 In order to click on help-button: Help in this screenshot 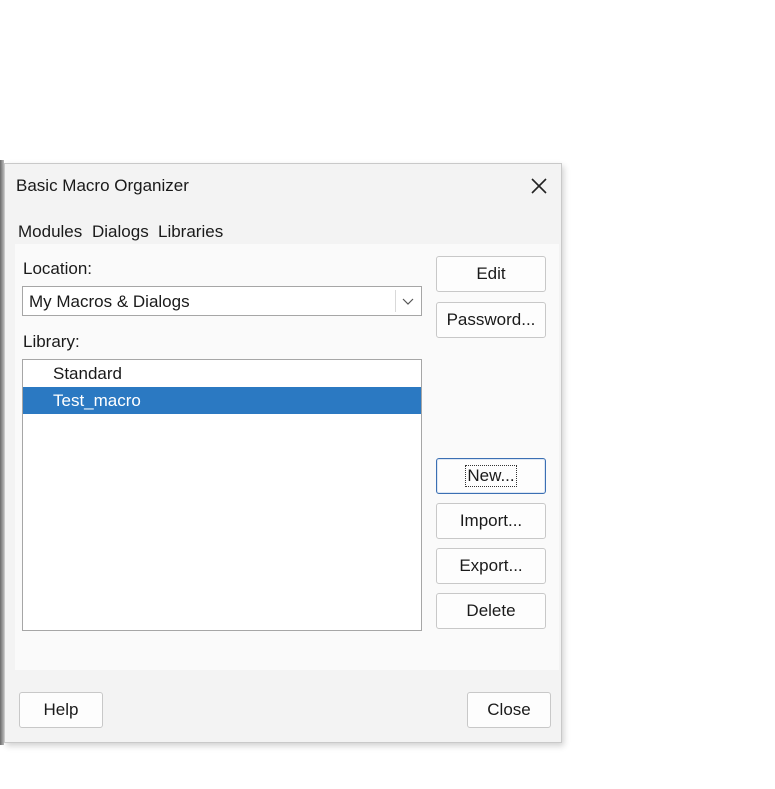, I will do `click(61, 710)`.